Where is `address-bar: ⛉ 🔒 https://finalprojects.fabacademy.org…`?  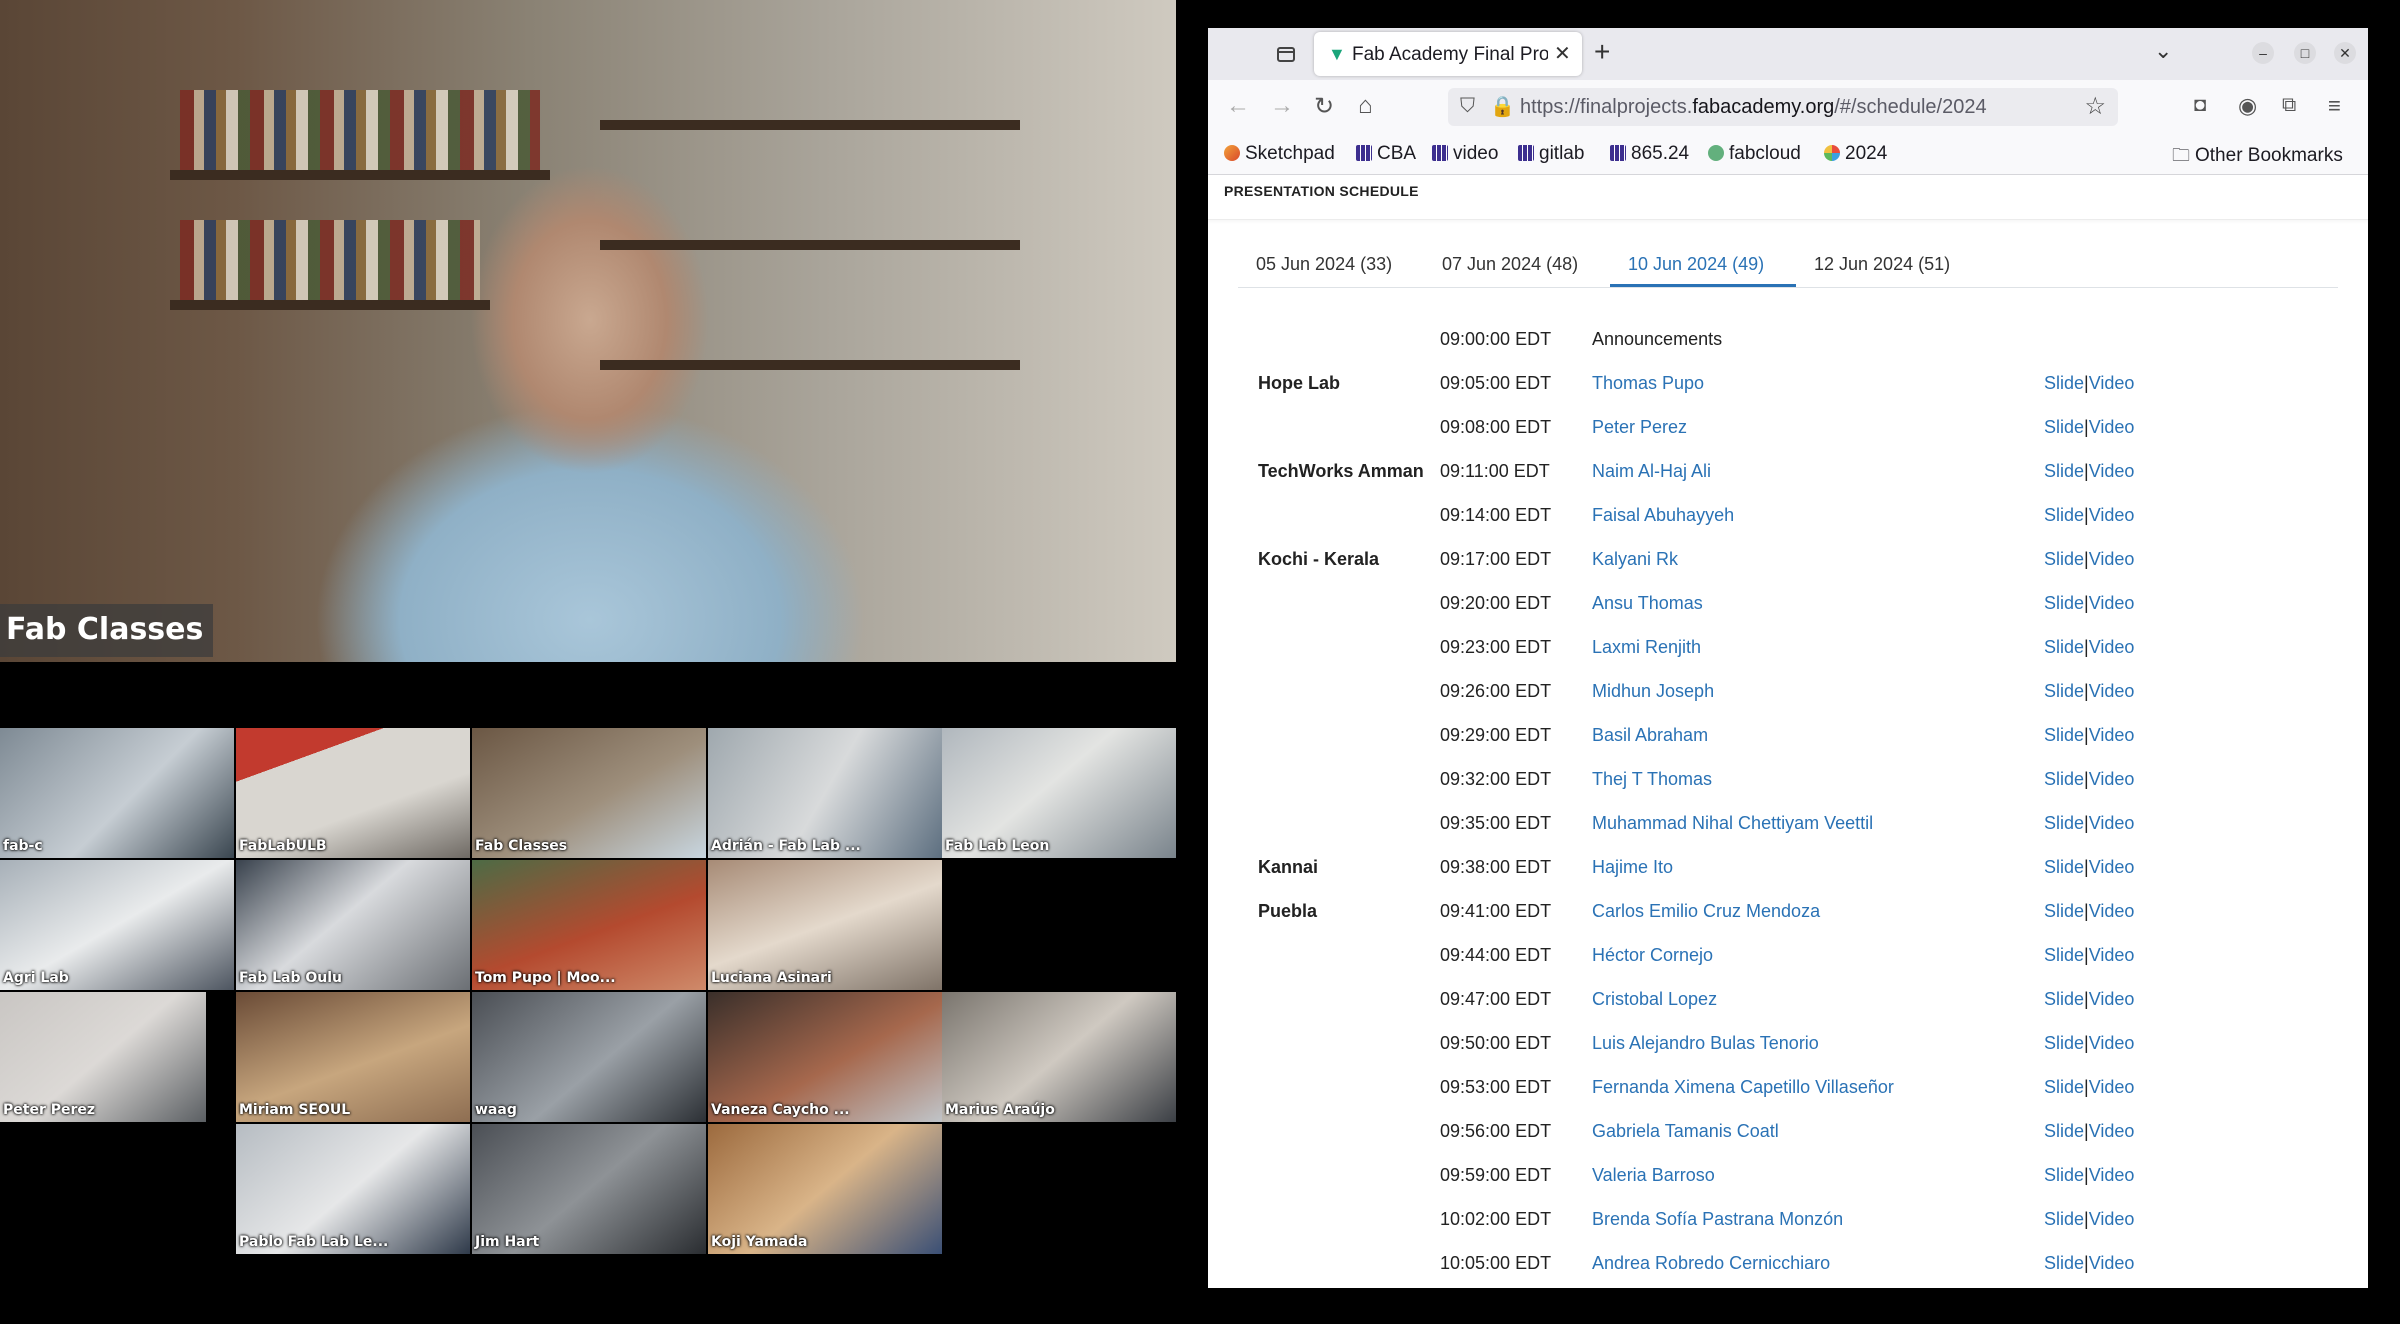 address-bar: ⛉ 🔒 https://finalprojects.fabacademy.org… is located at coordinates (1783, 107).